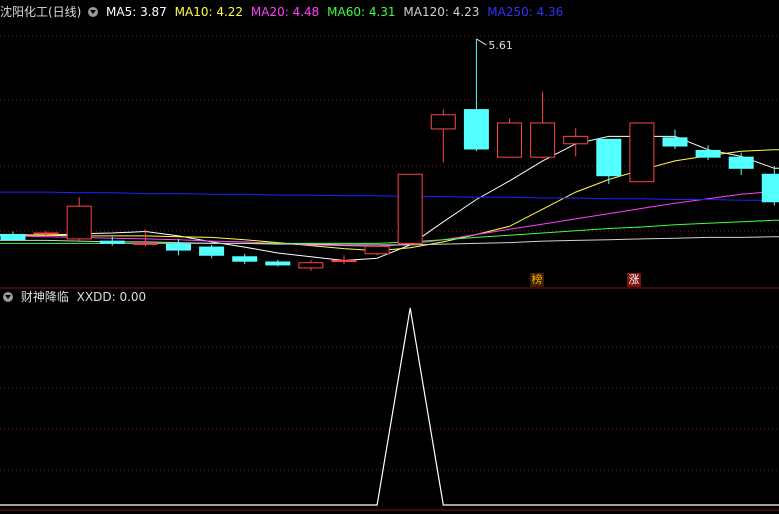 The width and height of the screenshot is (779, 514). Describe the element at coordinates (75, 297) in the screenshot. I see `sub-header: 财神降临 XXDD: 0.00` at that location.